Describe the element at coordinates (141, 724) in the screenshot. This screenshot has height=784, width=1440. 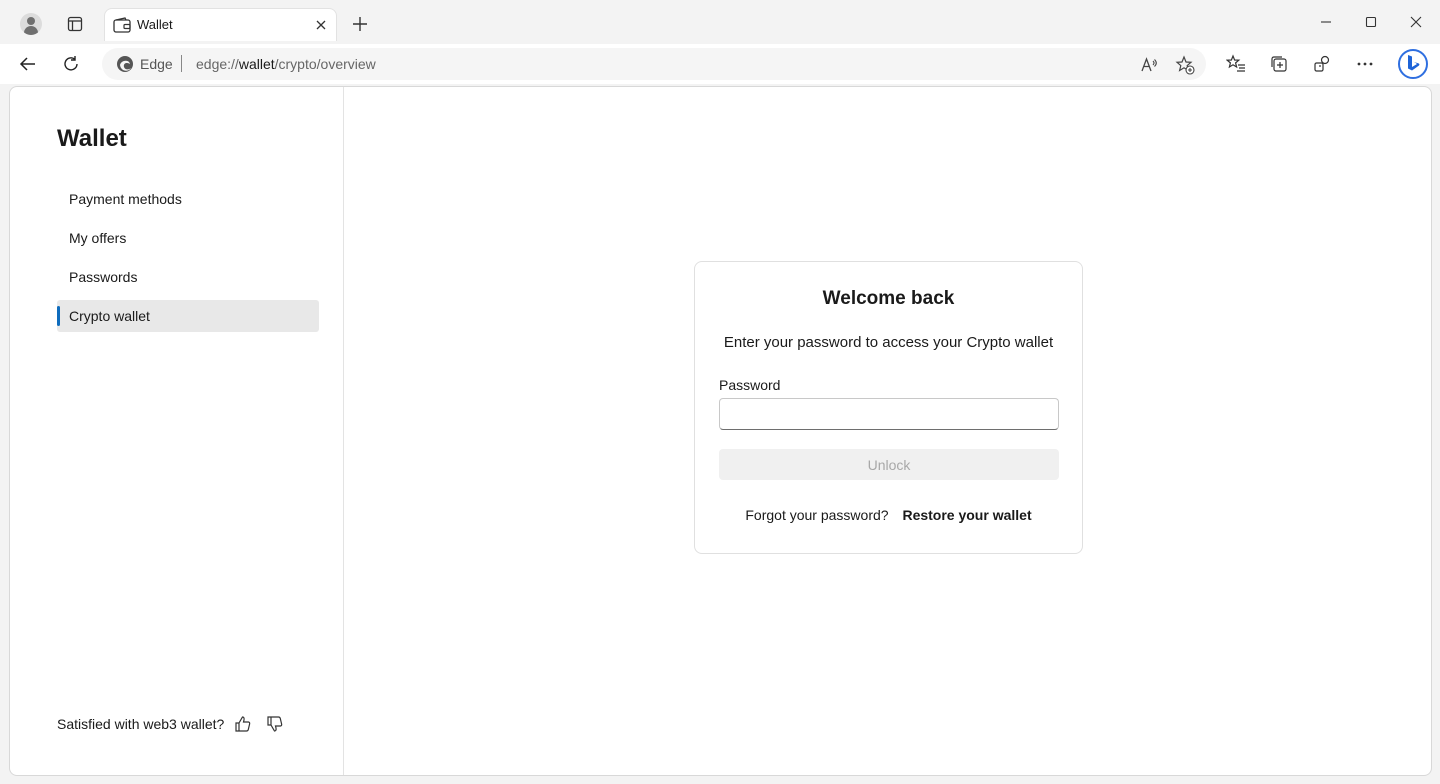
I see `feedback-label: Satisfied with web3 wallet?` at that location.